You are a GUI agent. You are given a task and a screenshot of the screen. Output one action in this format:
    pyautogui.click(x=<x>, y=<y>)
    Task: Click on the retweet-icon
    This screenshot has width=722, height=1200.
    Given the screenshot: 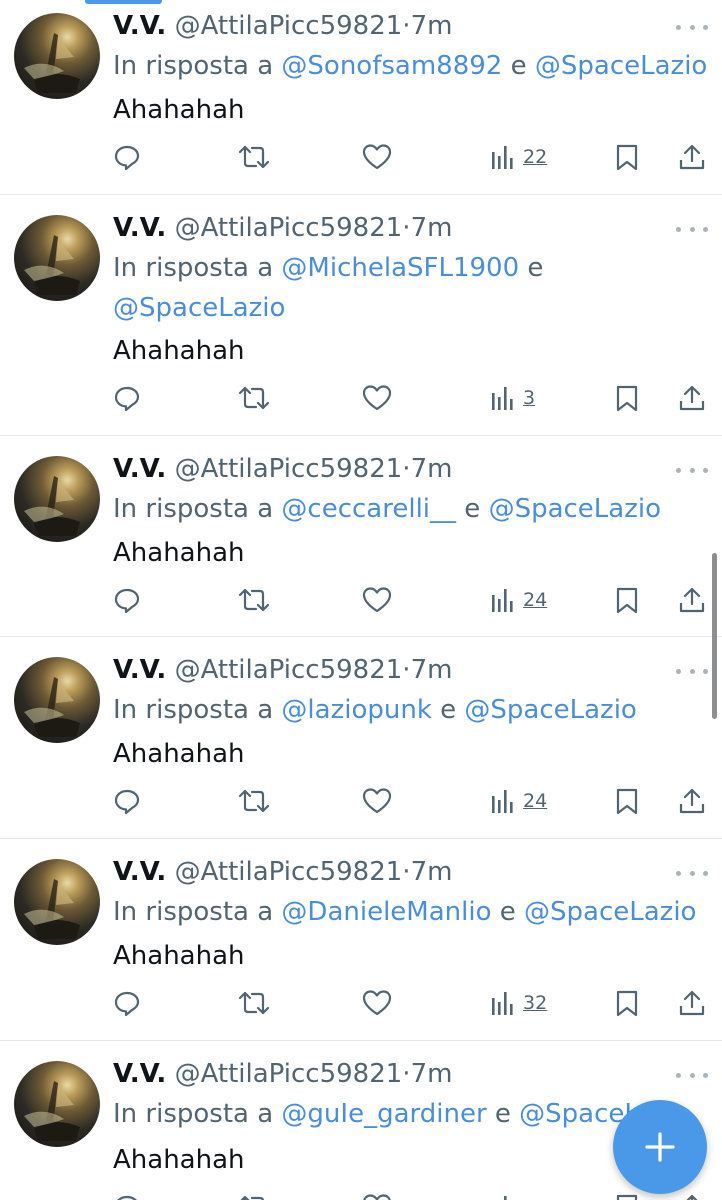 What is the action you would take?
    pyautogui.click(x=252, y=1197)
    